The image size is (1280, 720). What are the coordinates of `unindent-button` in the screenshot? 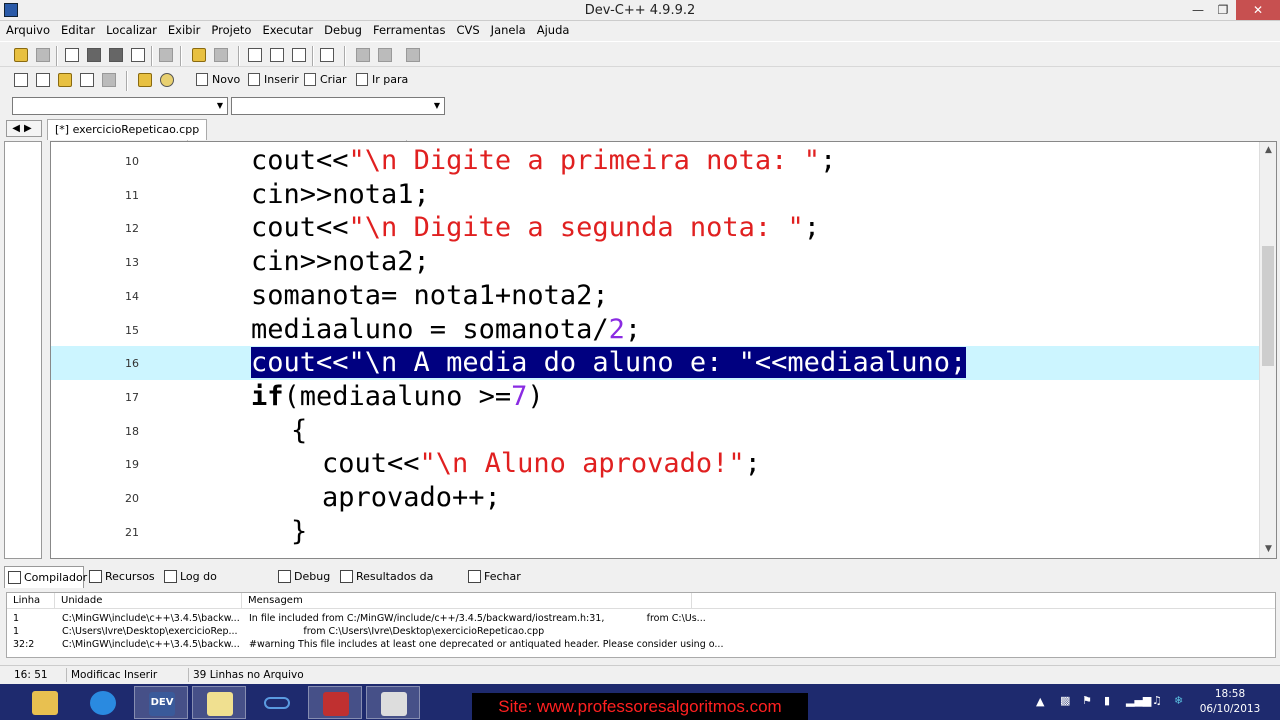 It's located at (385, 55).